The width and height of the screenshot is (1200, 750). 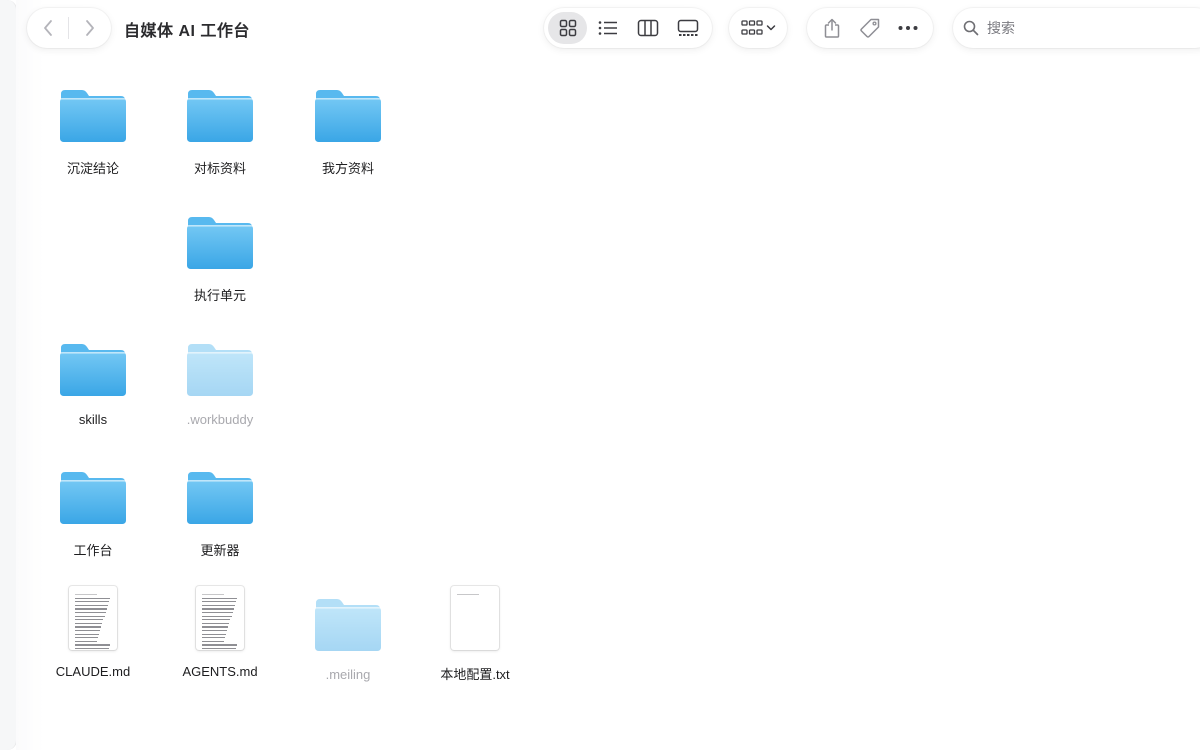 I want to click on folder-item: 对标资料, so click(x=220, y=129).